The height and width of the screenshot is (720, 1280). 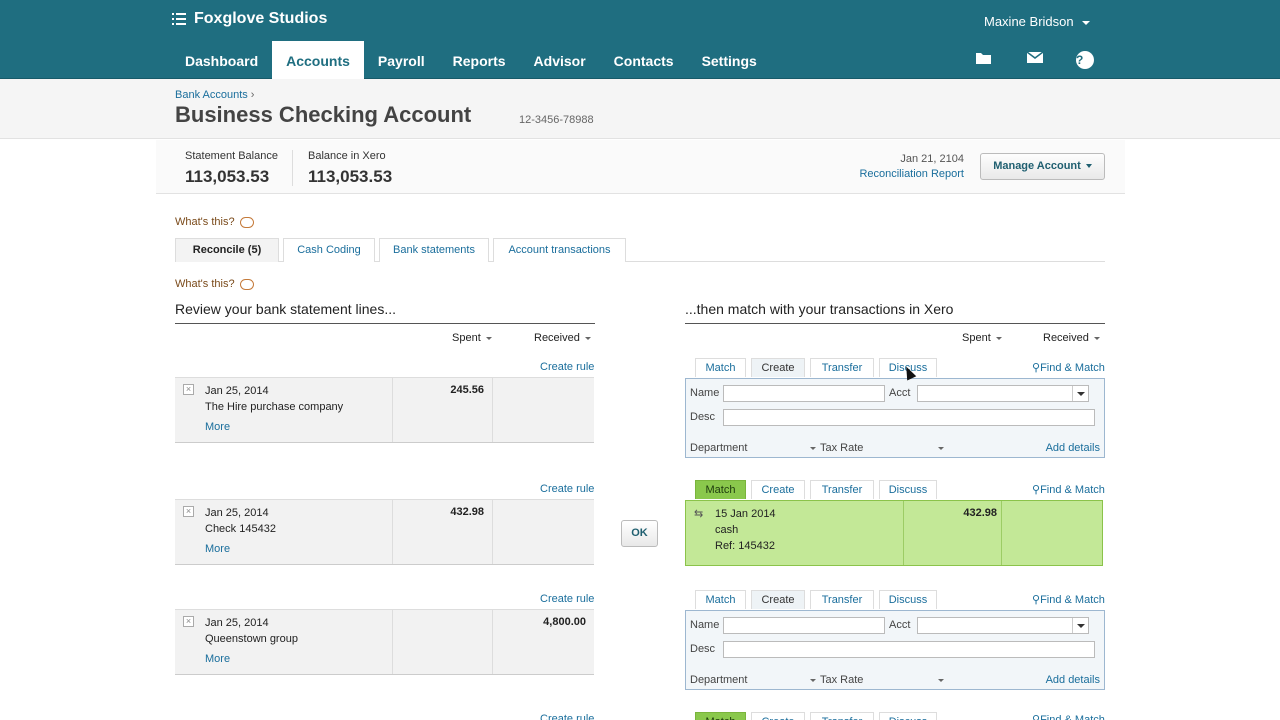 I want to click on tab-account-transactions: Account transactions, so click(x=559, y=250).